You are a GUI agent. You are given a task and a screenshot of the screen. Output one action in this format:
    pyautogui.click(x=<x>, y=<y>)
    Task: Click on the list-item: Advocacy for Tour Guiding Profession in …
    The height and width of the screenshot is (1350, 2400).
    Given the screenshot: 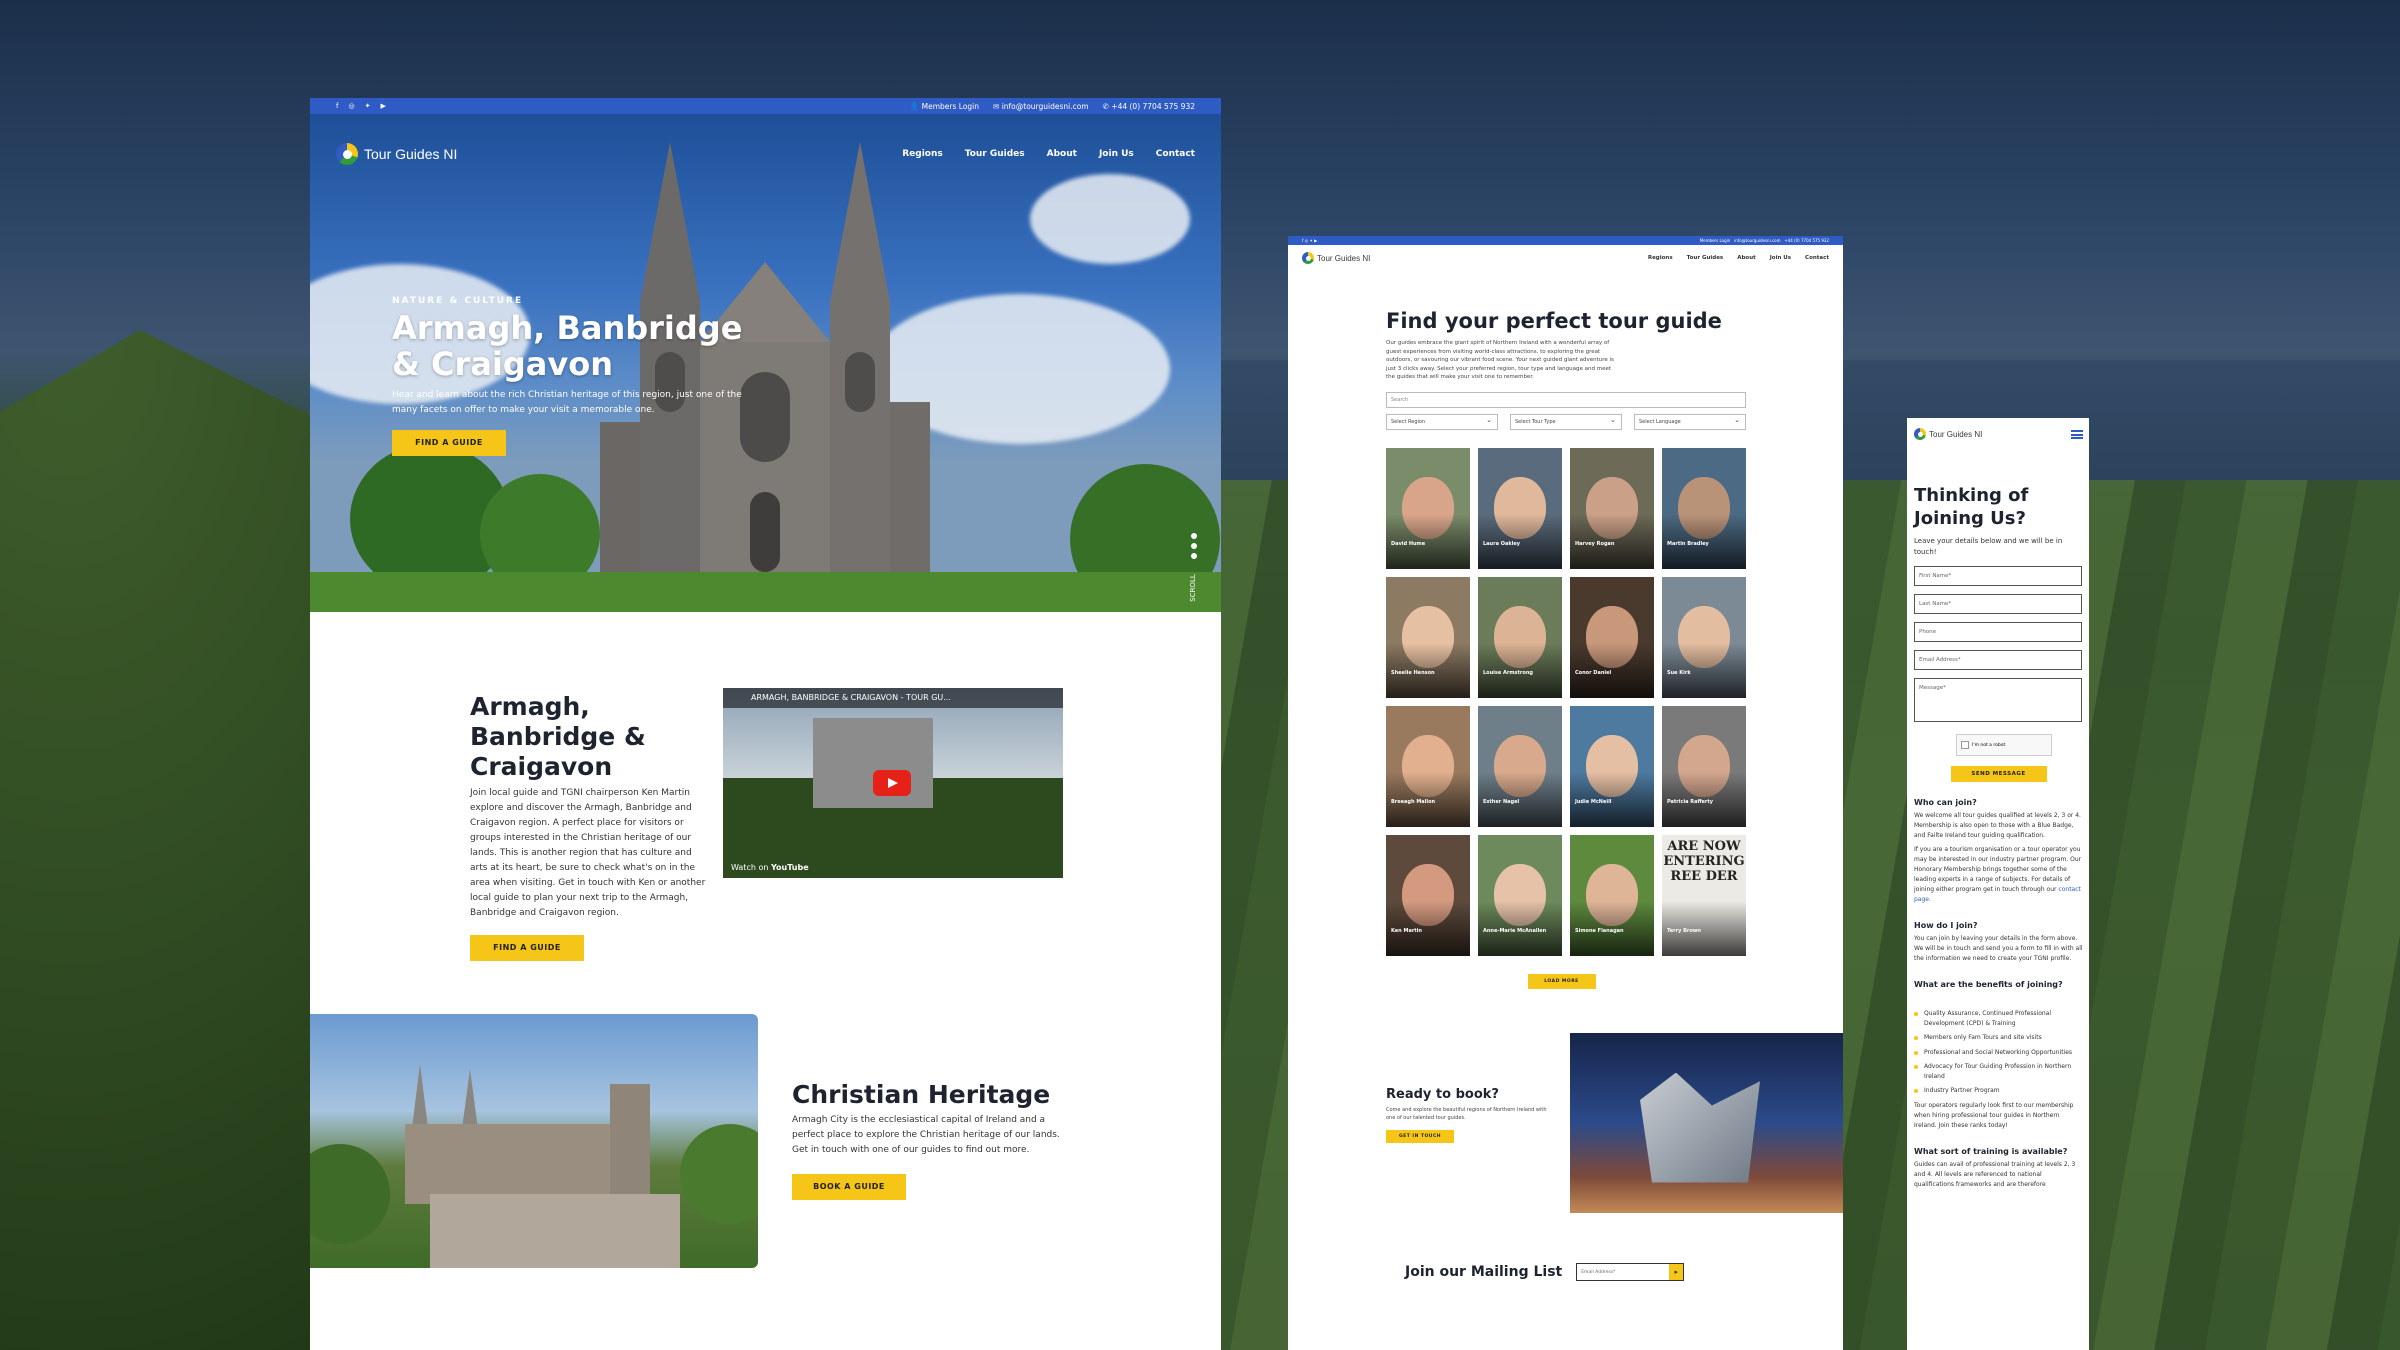 What is the action you would take?
    pyautogui.click(x=1998, y=1071)
    